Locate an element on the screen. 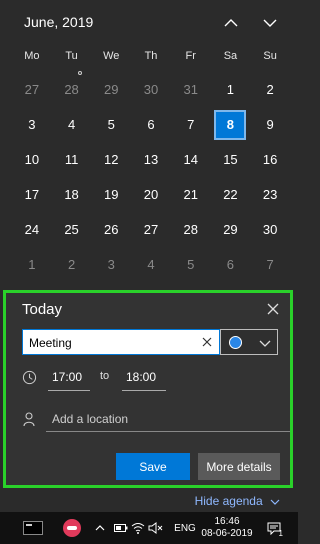 The width and height of the screenshot is (320, 544). location-pin-icon is located at coordinates (29, 419).